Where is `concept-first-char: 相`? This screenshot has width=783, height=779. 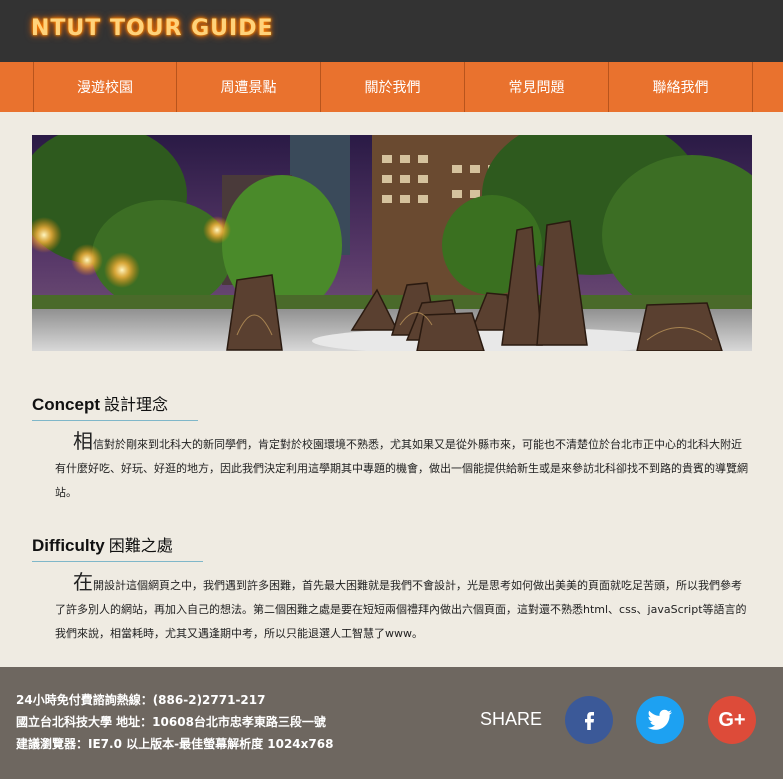 concept-first-char: 相 is located at coordinates (83, 441).